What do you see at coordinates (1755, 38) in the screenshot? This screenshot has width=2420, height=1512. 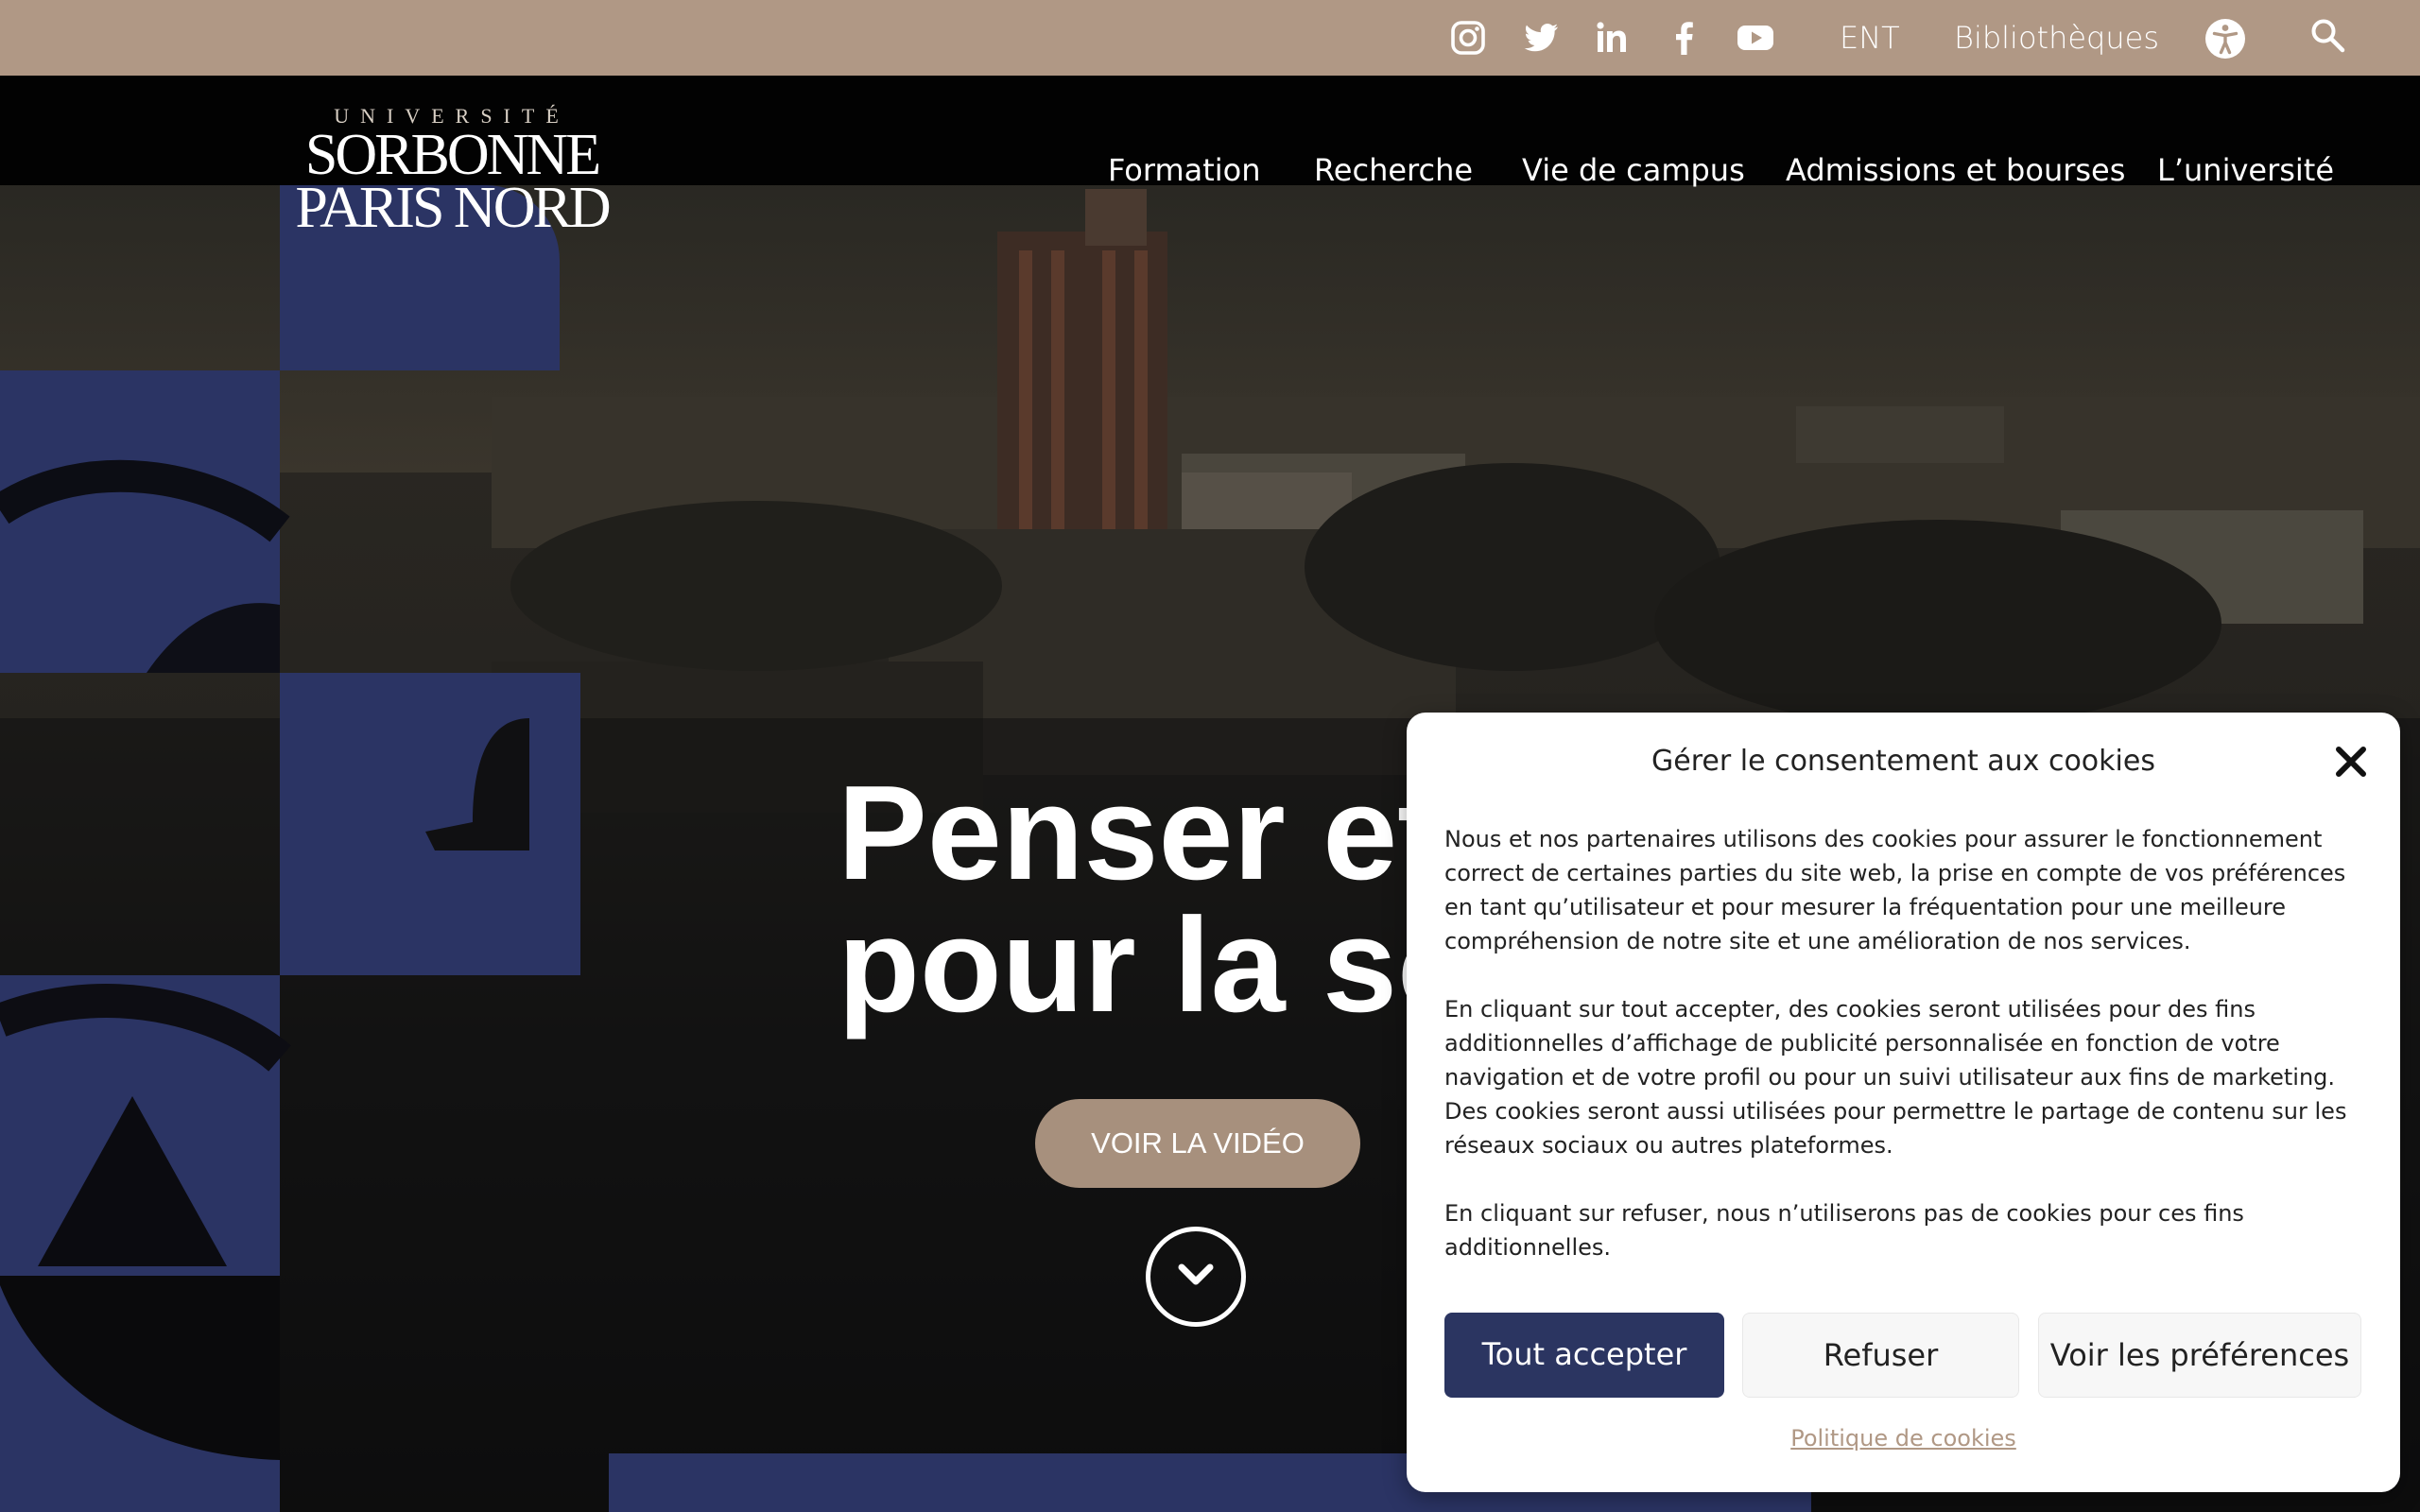 I see `youtube-icon` at bounding box center [1755, 38].